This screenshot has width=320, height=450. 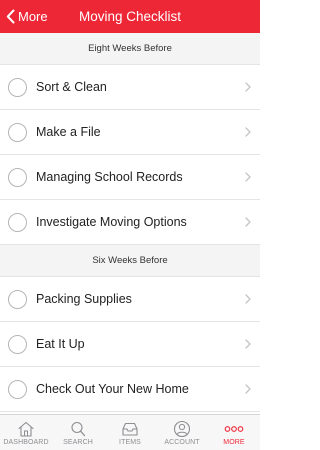 I want to click on three-dots-icon, so click(x=234, y=429).